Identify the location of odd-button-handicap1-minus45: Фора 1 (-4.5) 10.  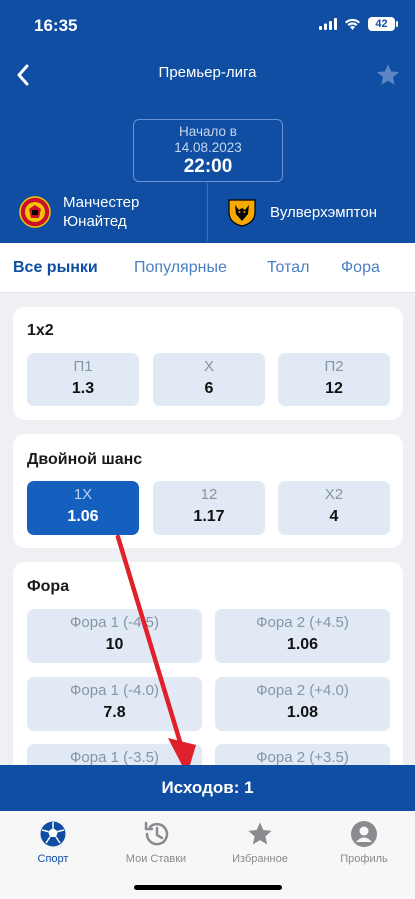
(114, 636).